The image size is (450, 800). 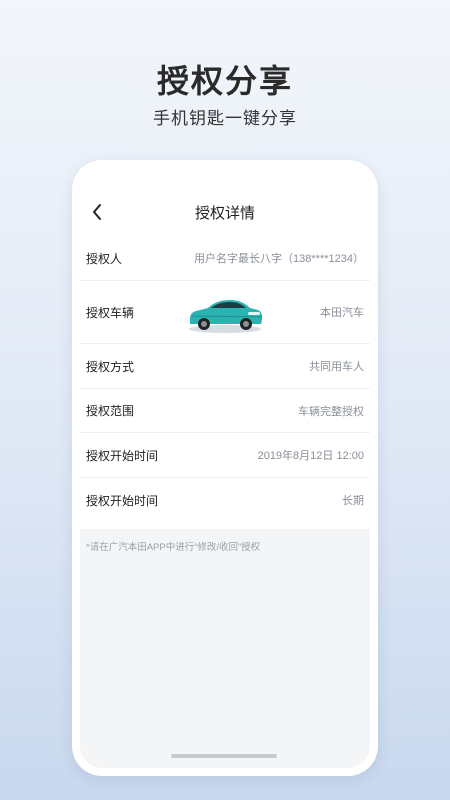 I want to click on row-value: 共同用车人, so click(x=336, y=367).